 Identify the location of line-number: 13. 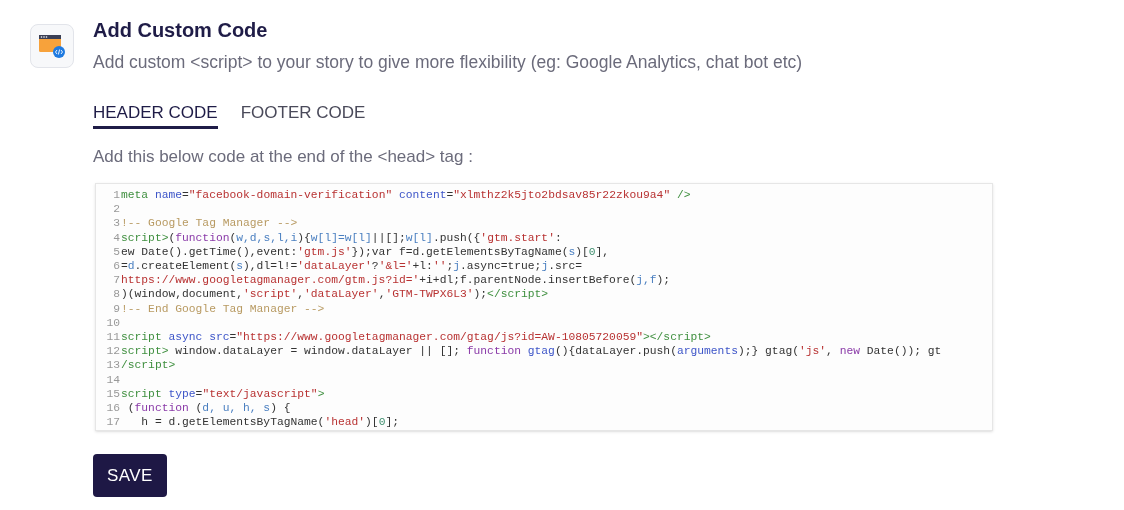
(113, 365).